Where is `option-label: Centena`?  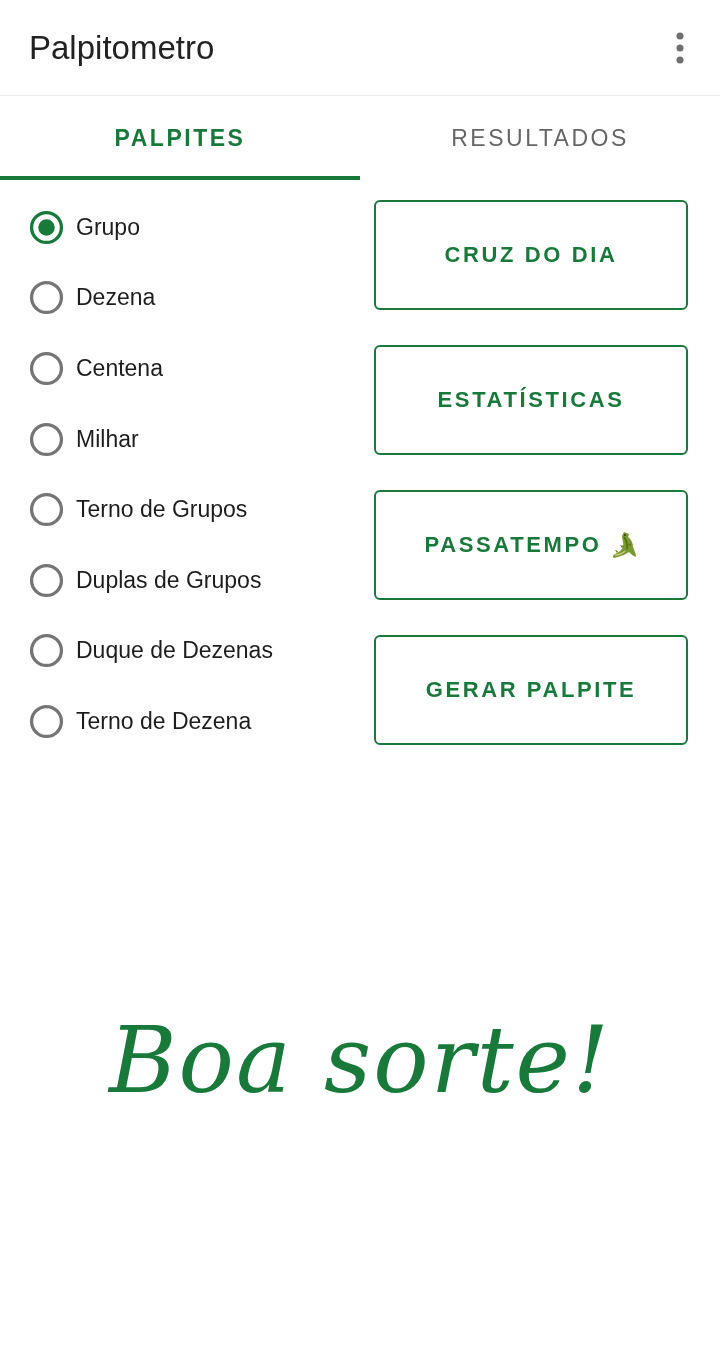 option-label: Centena is located at coordinates (119, 368).